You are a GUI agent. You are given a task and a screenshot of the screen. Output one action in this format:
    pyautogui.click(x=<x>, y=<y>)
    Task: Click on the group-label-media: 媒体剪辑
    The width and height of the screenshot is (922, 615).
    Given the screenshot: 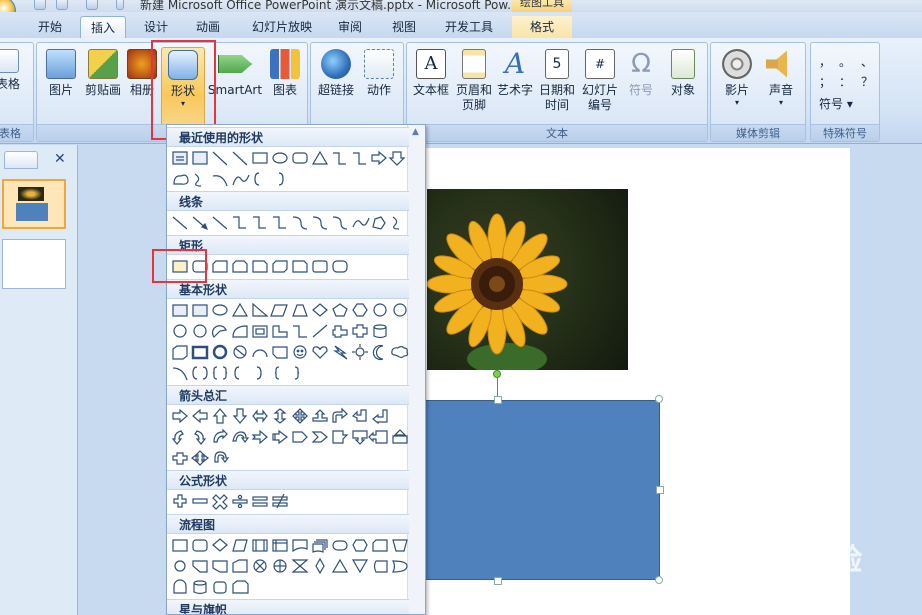 What is the action you would take?
    pyautogui.click(x=758, y=132)
    